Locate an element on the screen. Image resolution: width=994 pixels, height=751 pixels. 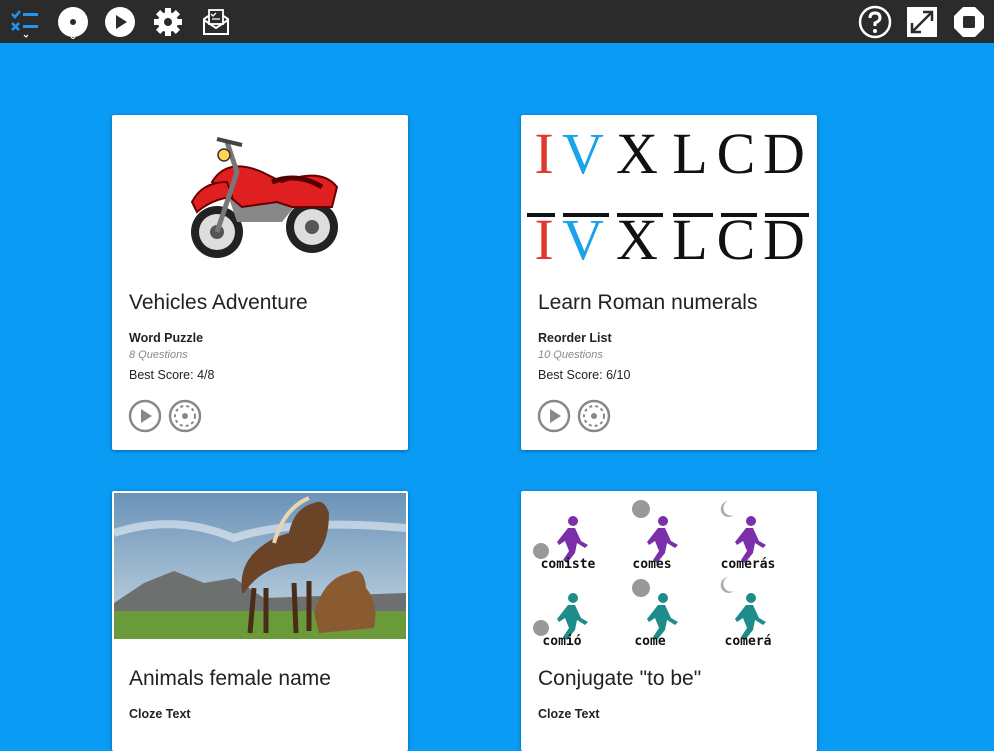
checklist-icon is located at coordinates (25, 22).